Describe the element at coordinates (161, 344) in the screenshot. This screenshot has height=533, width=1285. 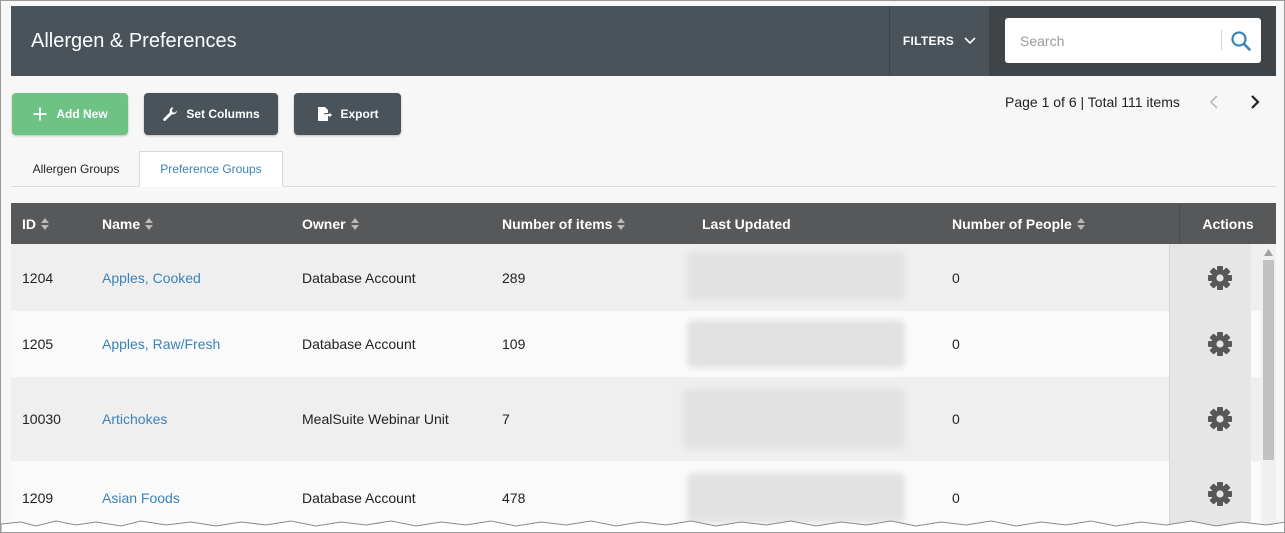
I see `group-name-link: Apples, Raw/Fresh` at that location.